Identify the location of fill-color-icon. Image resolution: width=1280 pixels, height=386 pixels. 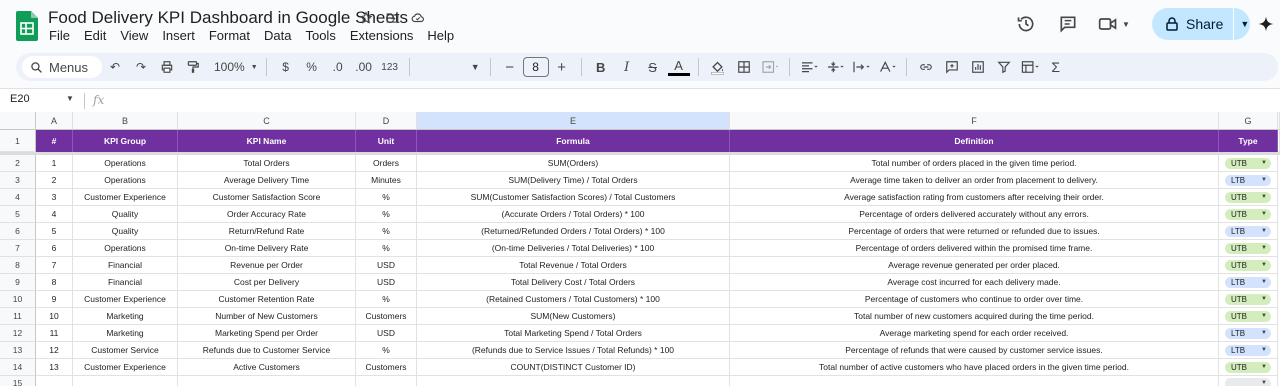
(718, 67).